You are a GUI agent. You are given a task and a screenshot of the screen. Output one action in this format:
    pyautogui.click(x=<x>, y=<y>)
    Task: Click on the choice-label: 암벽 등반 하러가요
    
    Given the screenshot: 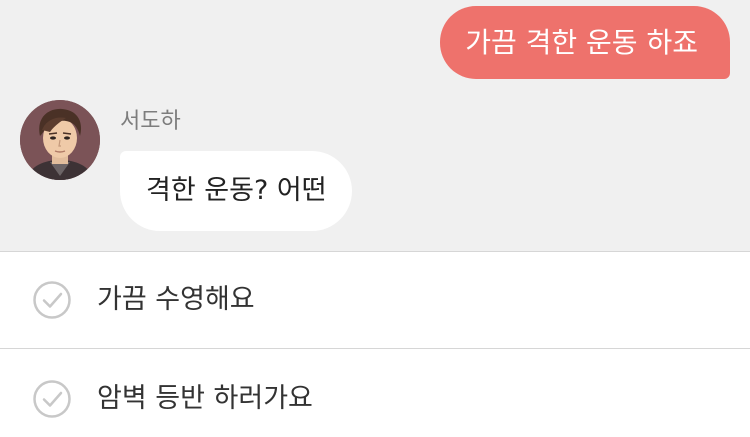 What is the action you would take?
    pyautogui.click(x=205, y=398)
    